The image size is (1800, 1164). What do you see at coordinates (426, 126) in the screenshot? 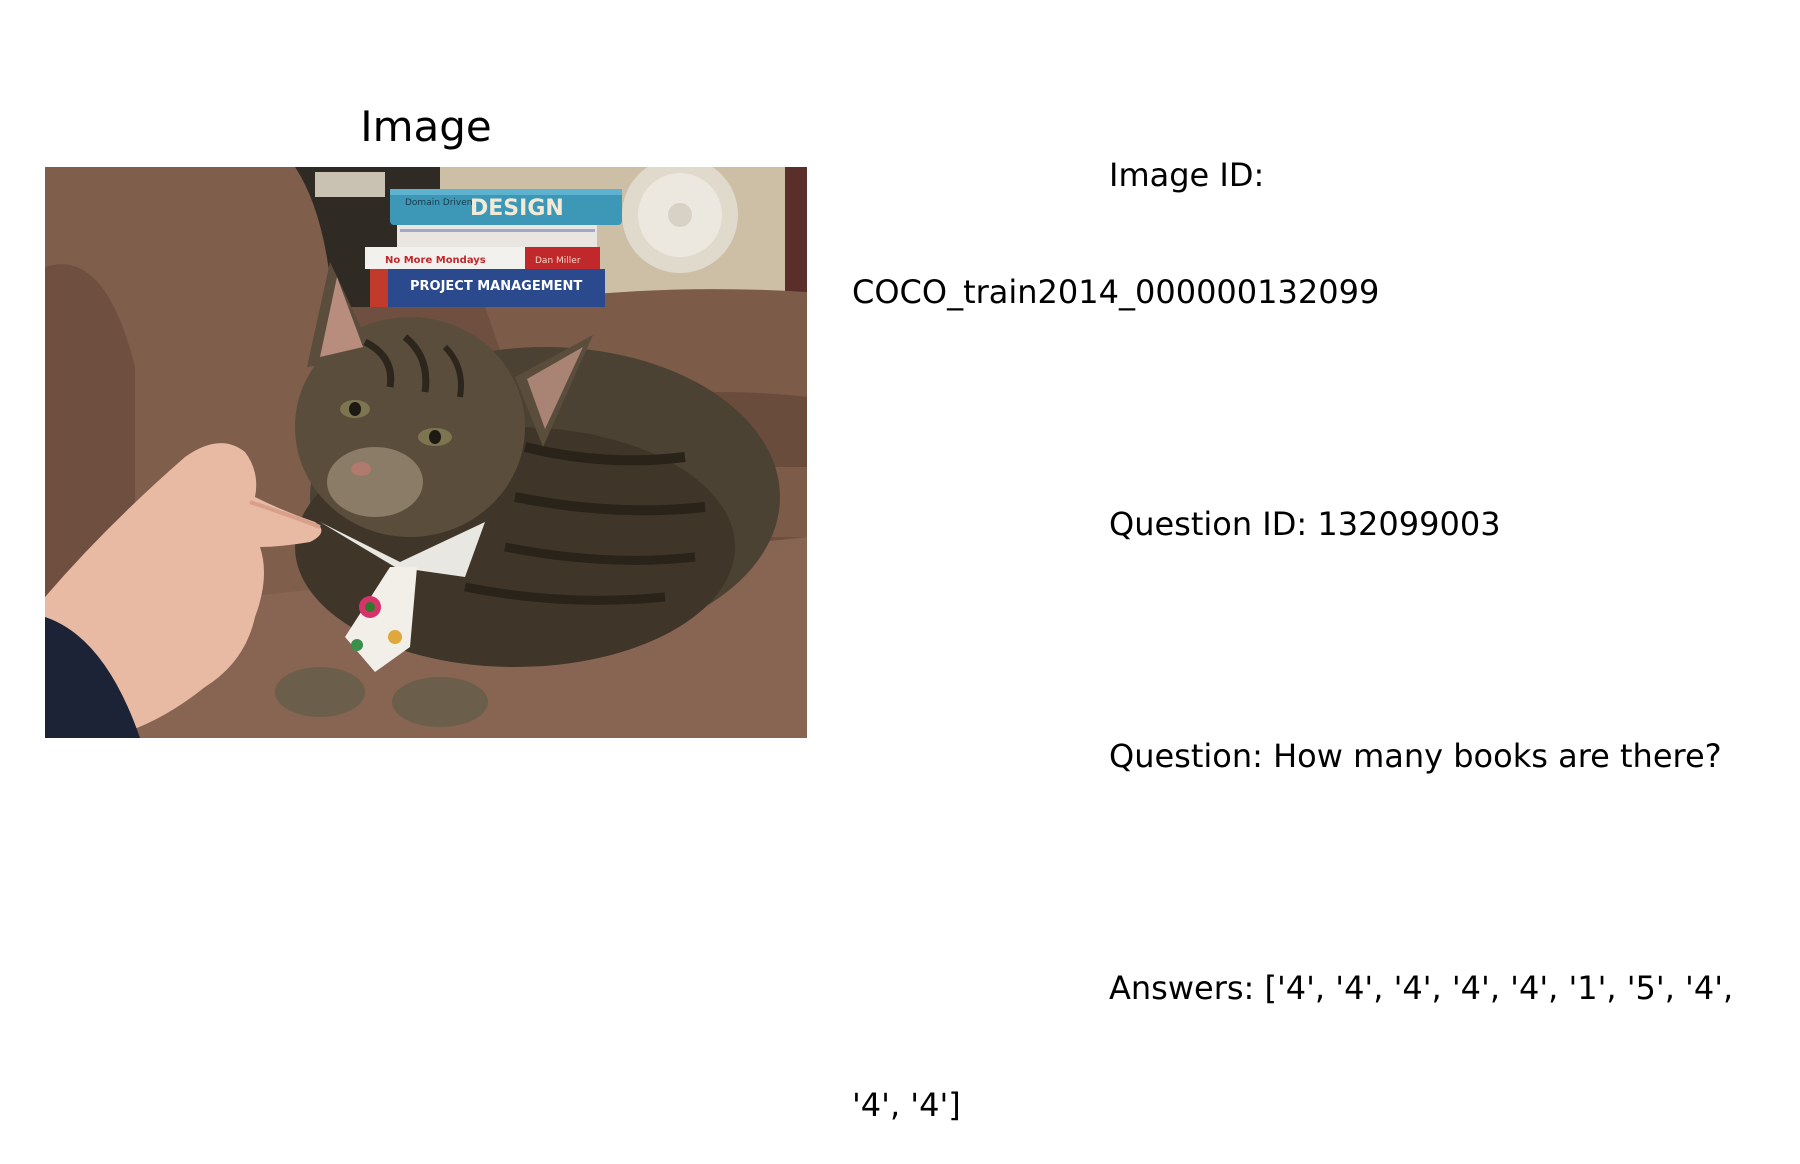
I see `image-panel-title: Image` at bounding box center [426, 126].